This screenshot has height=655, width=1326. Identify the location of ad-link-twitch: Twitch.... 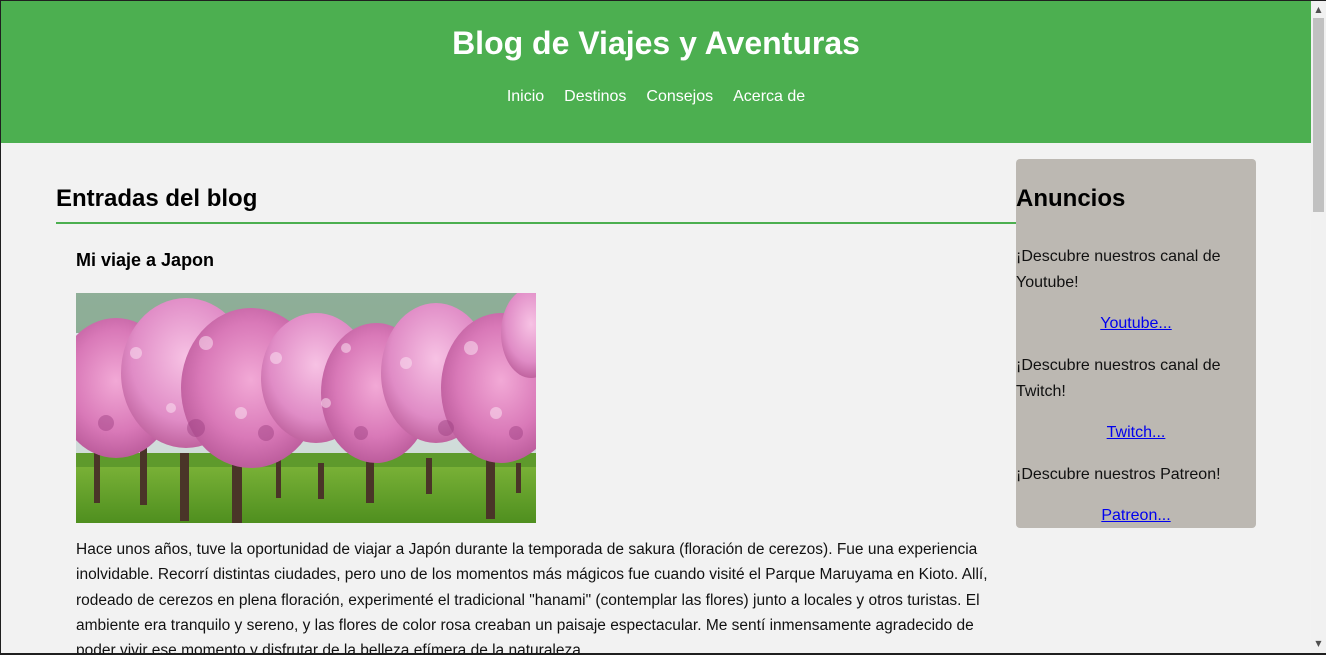
(1136, 433).